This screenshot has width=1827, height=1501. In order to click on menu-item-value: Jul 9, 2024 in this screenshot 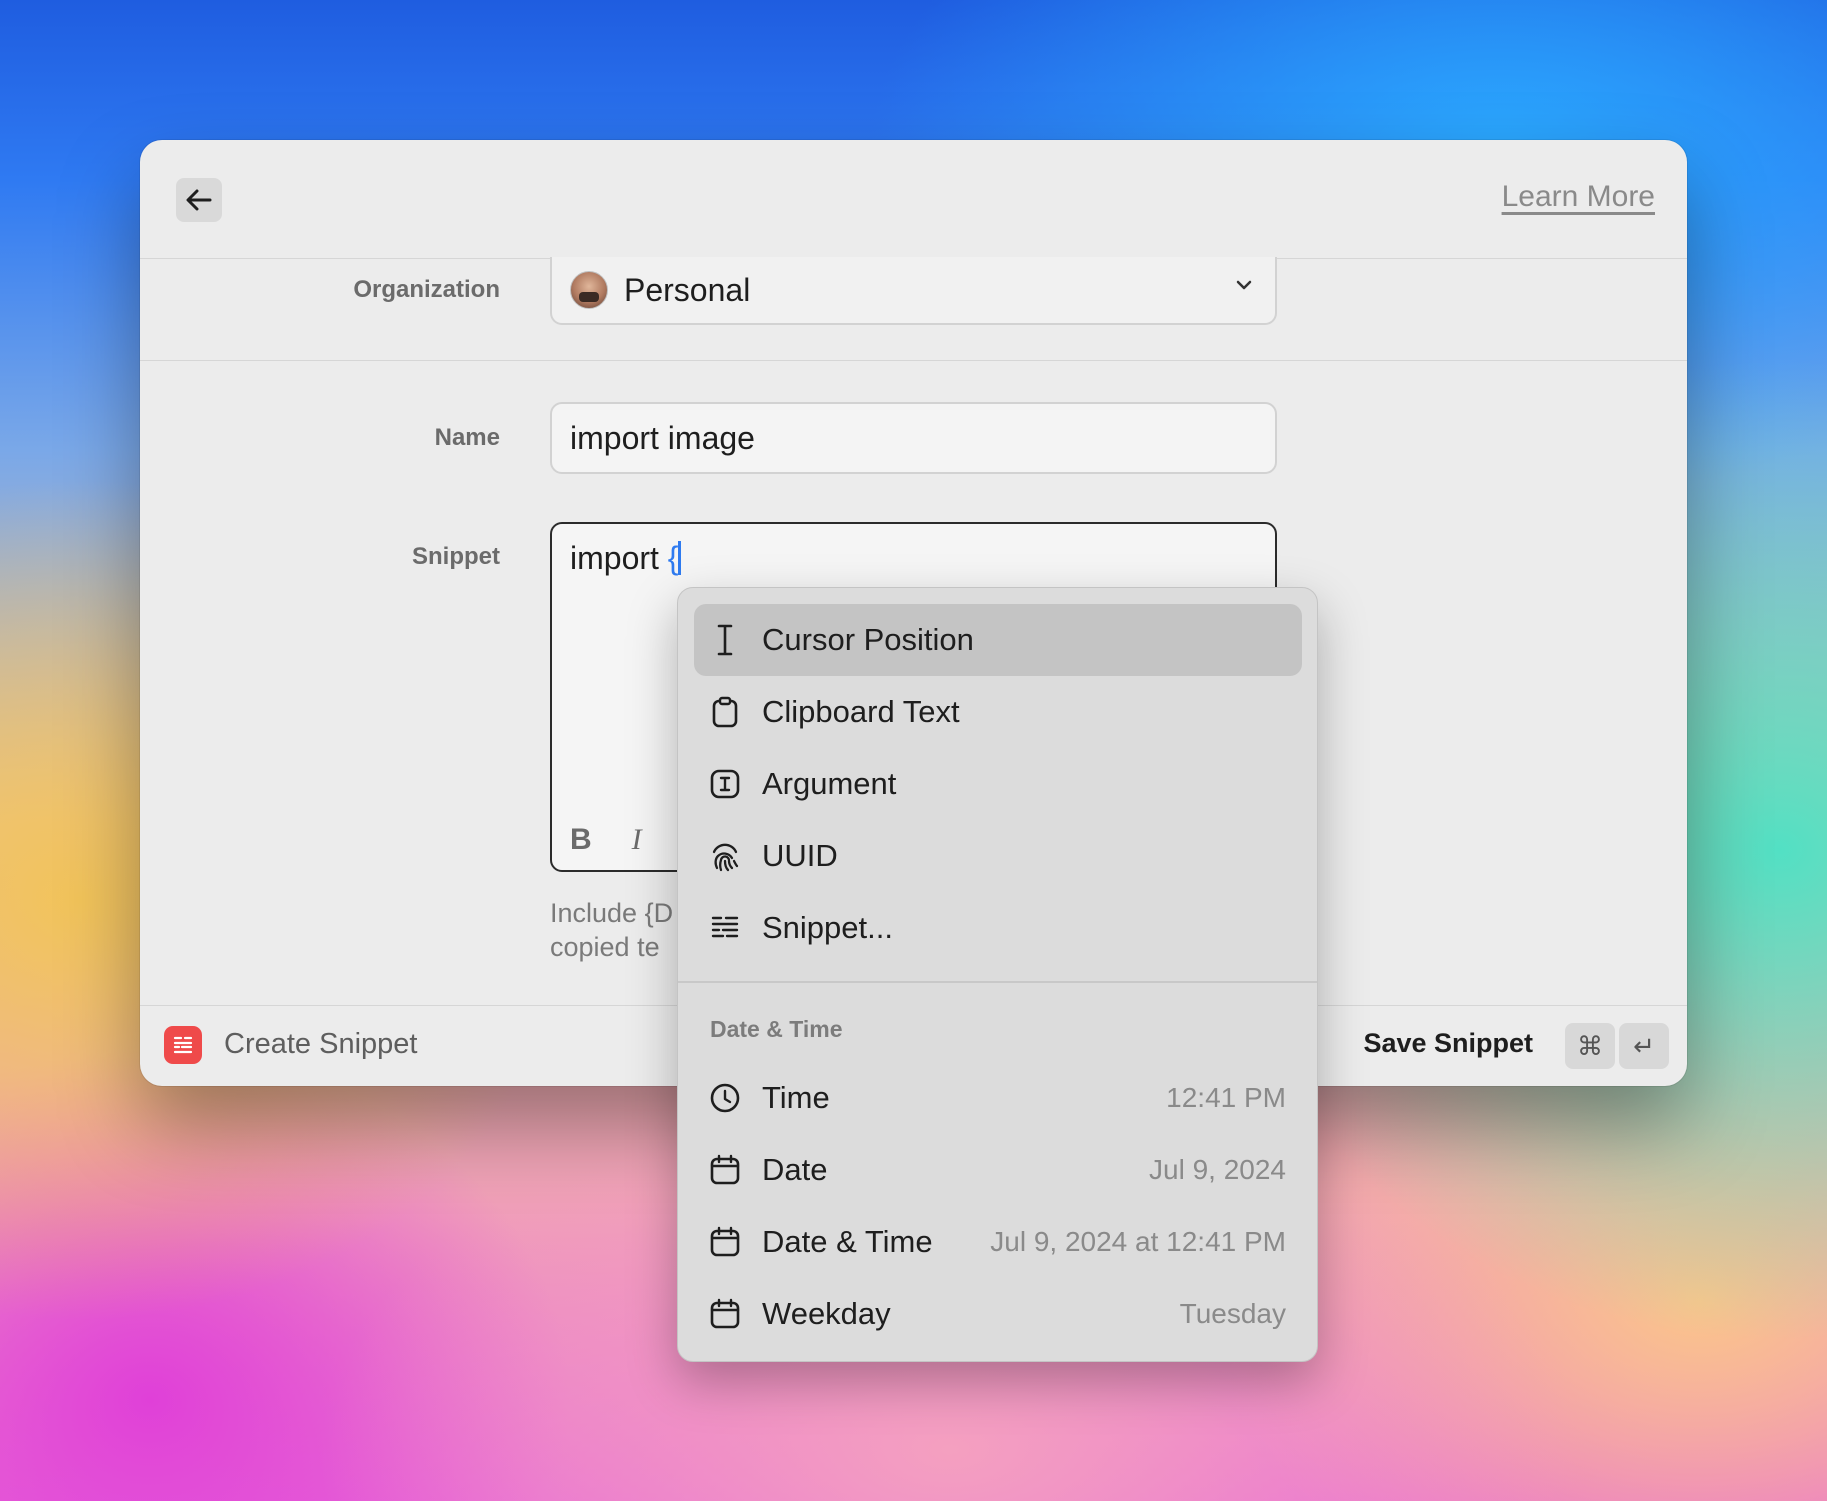, I will do `click(1217, 1169)`.